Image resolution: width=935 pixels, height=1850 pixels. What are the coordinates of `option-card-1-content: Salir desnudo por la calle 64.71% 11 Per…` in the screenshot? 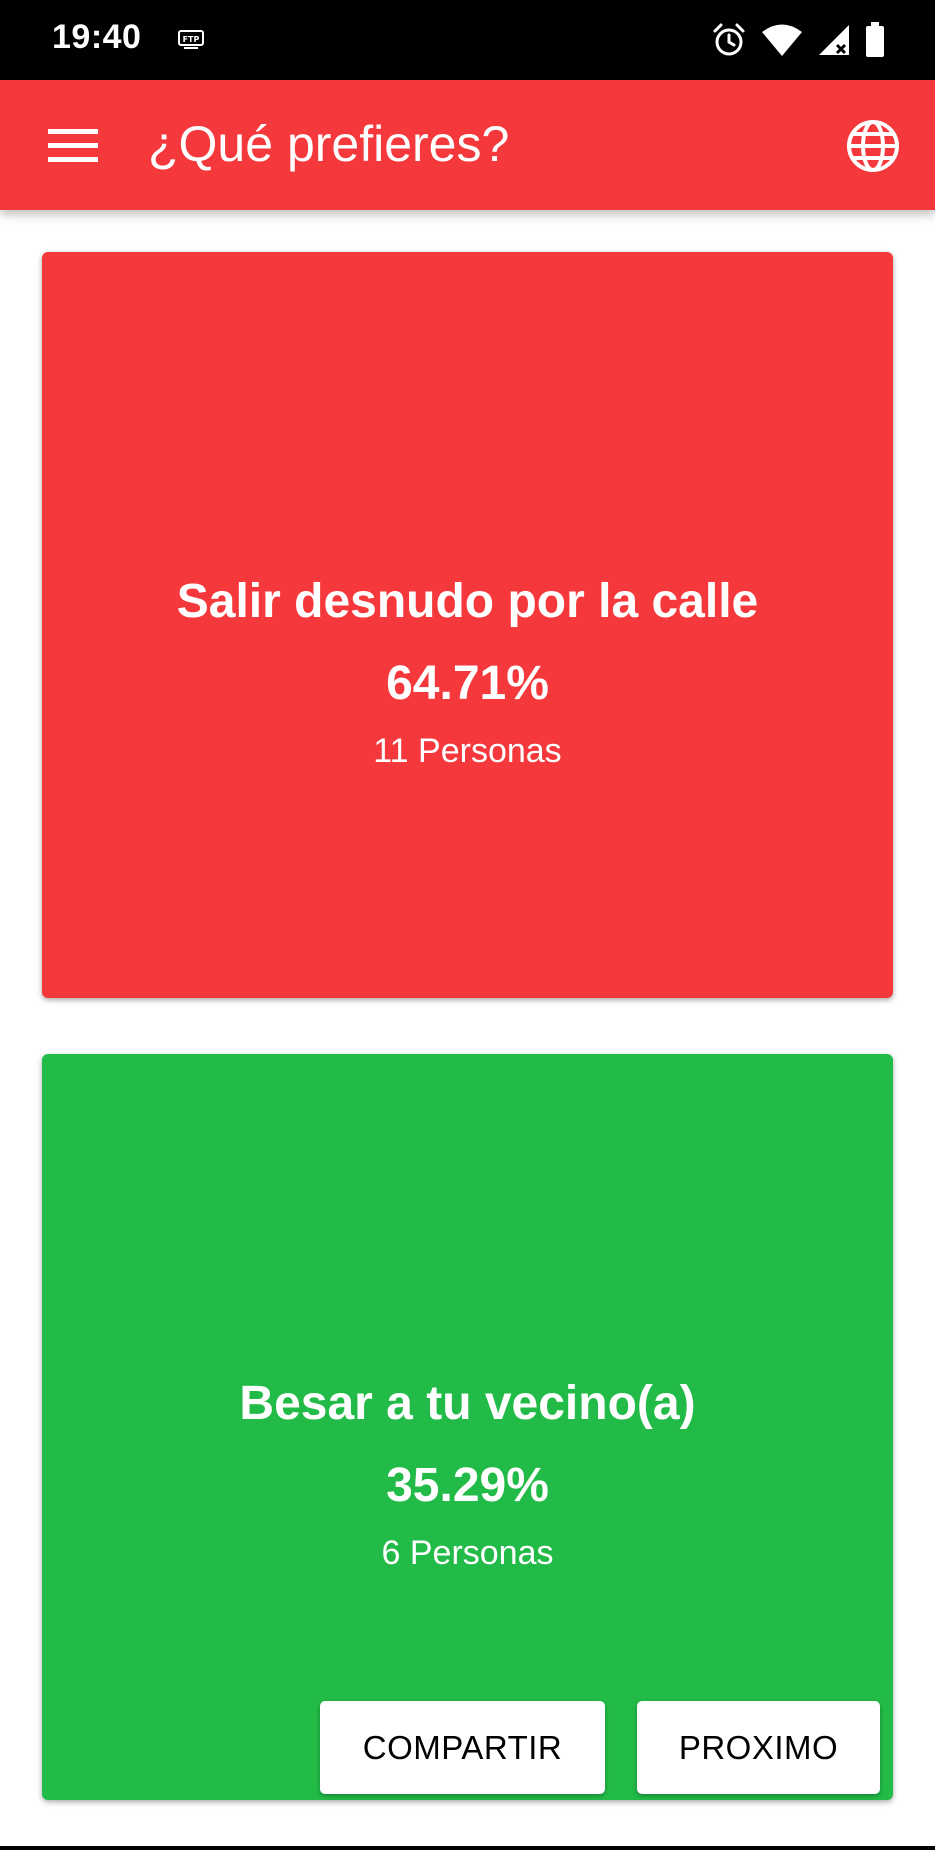 It's located at (467, 673).